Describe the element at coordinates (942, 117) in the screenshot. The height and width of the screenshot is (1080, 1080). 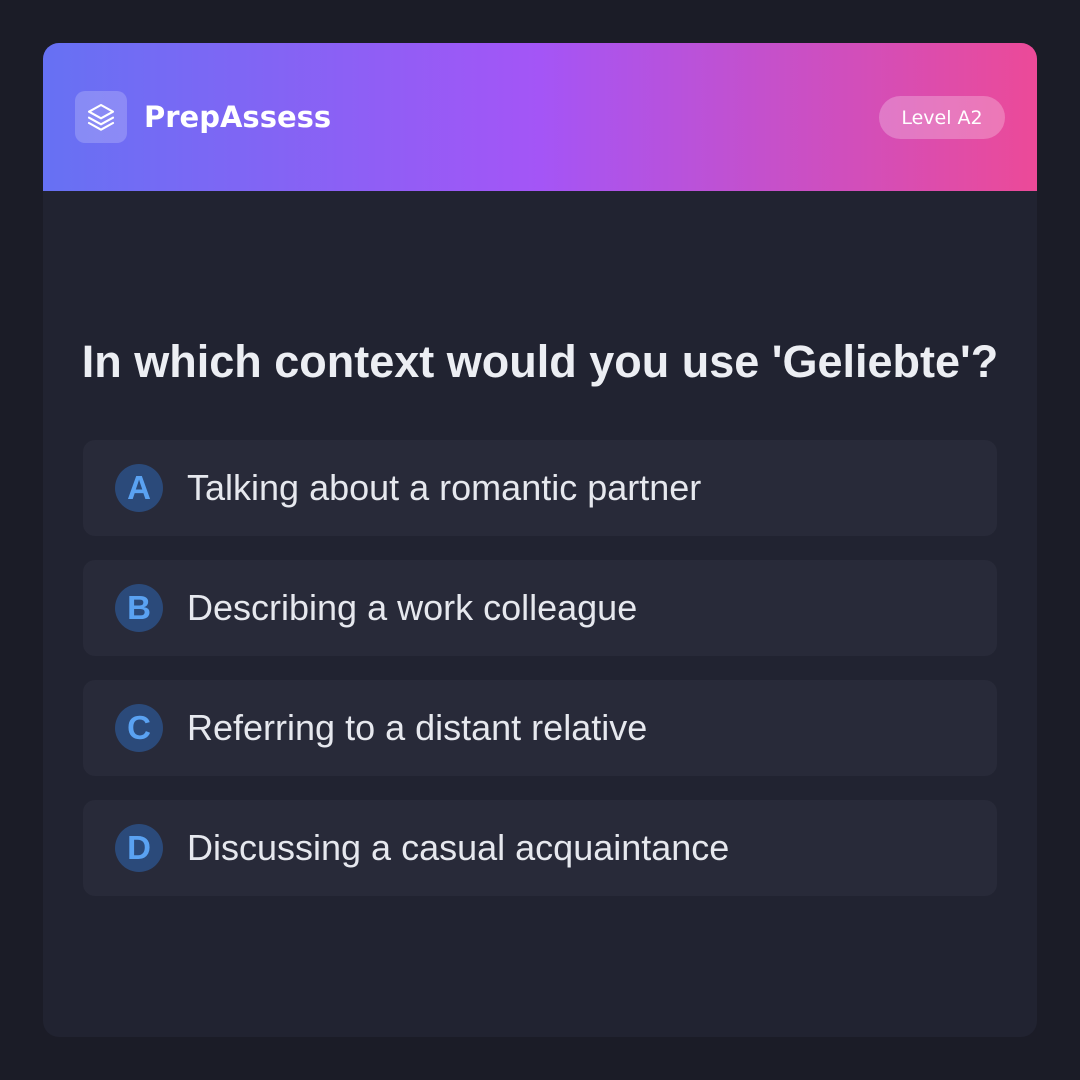
I see `level-badge: Level A2` at that location.